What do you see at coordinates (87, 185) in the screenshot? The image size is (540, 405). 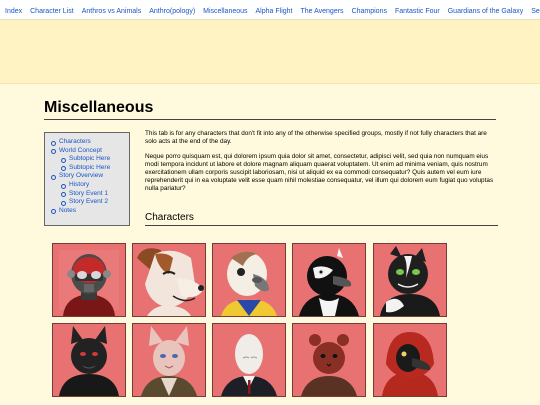 I see `toc-link-history: History` at bounding box center [87, 185].